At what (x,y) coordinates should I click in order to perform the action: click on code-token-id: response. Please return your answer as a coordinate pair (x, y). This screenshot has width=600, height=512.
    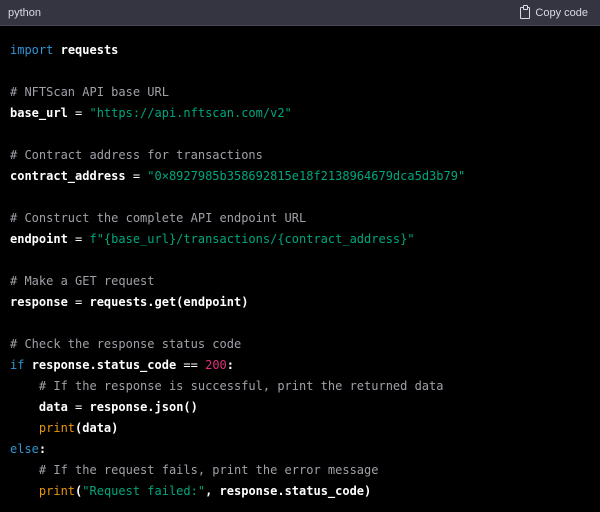
    Looking at the image, I should click on (39, 302).